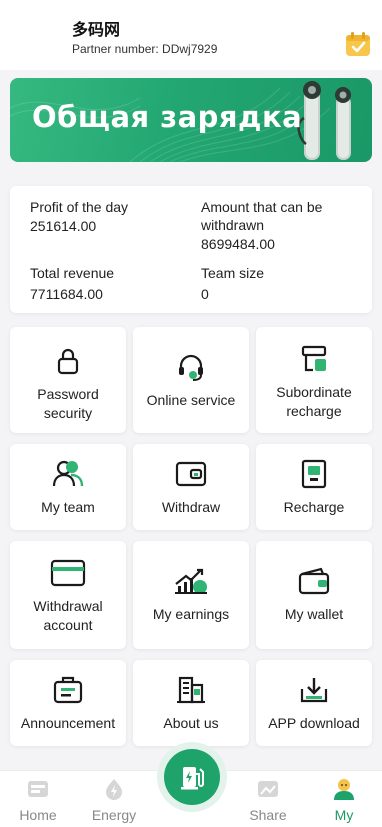 This screenshot has height=827, width=382. I want to click on tab-energy: Energy, so click(114, 799).